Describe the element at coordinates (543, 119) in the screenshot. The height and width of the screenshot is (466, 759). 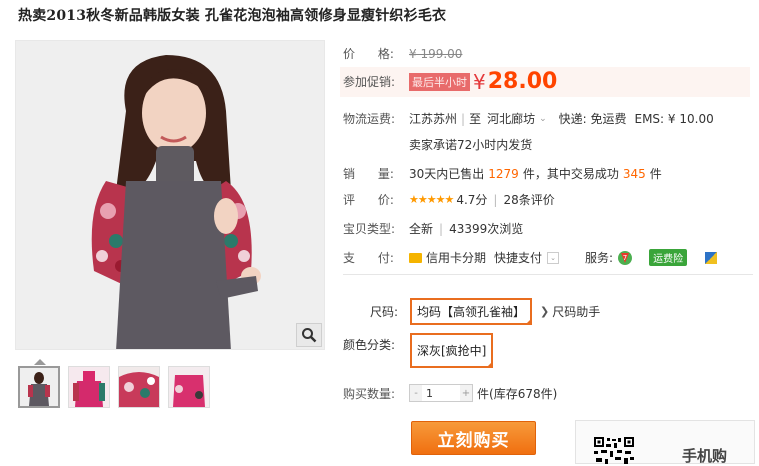
I see `chevron-down-icon: ⌄` at that location.